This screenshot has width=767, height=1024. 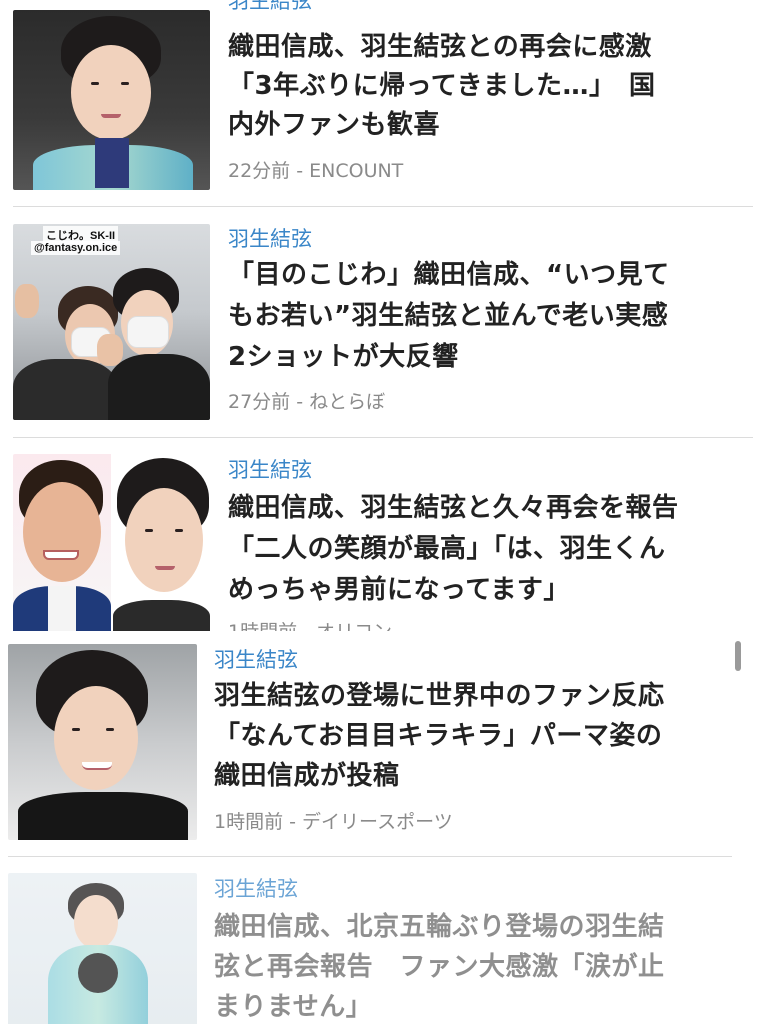 I want to click on article-source: デイリースポーツ, so click(x=377, y=822).